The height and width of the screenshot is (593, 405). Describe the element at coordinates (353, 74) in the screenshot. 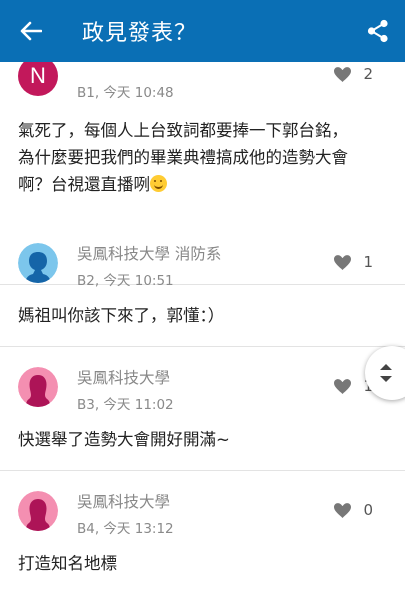

I see `like-button: 2` at that location.